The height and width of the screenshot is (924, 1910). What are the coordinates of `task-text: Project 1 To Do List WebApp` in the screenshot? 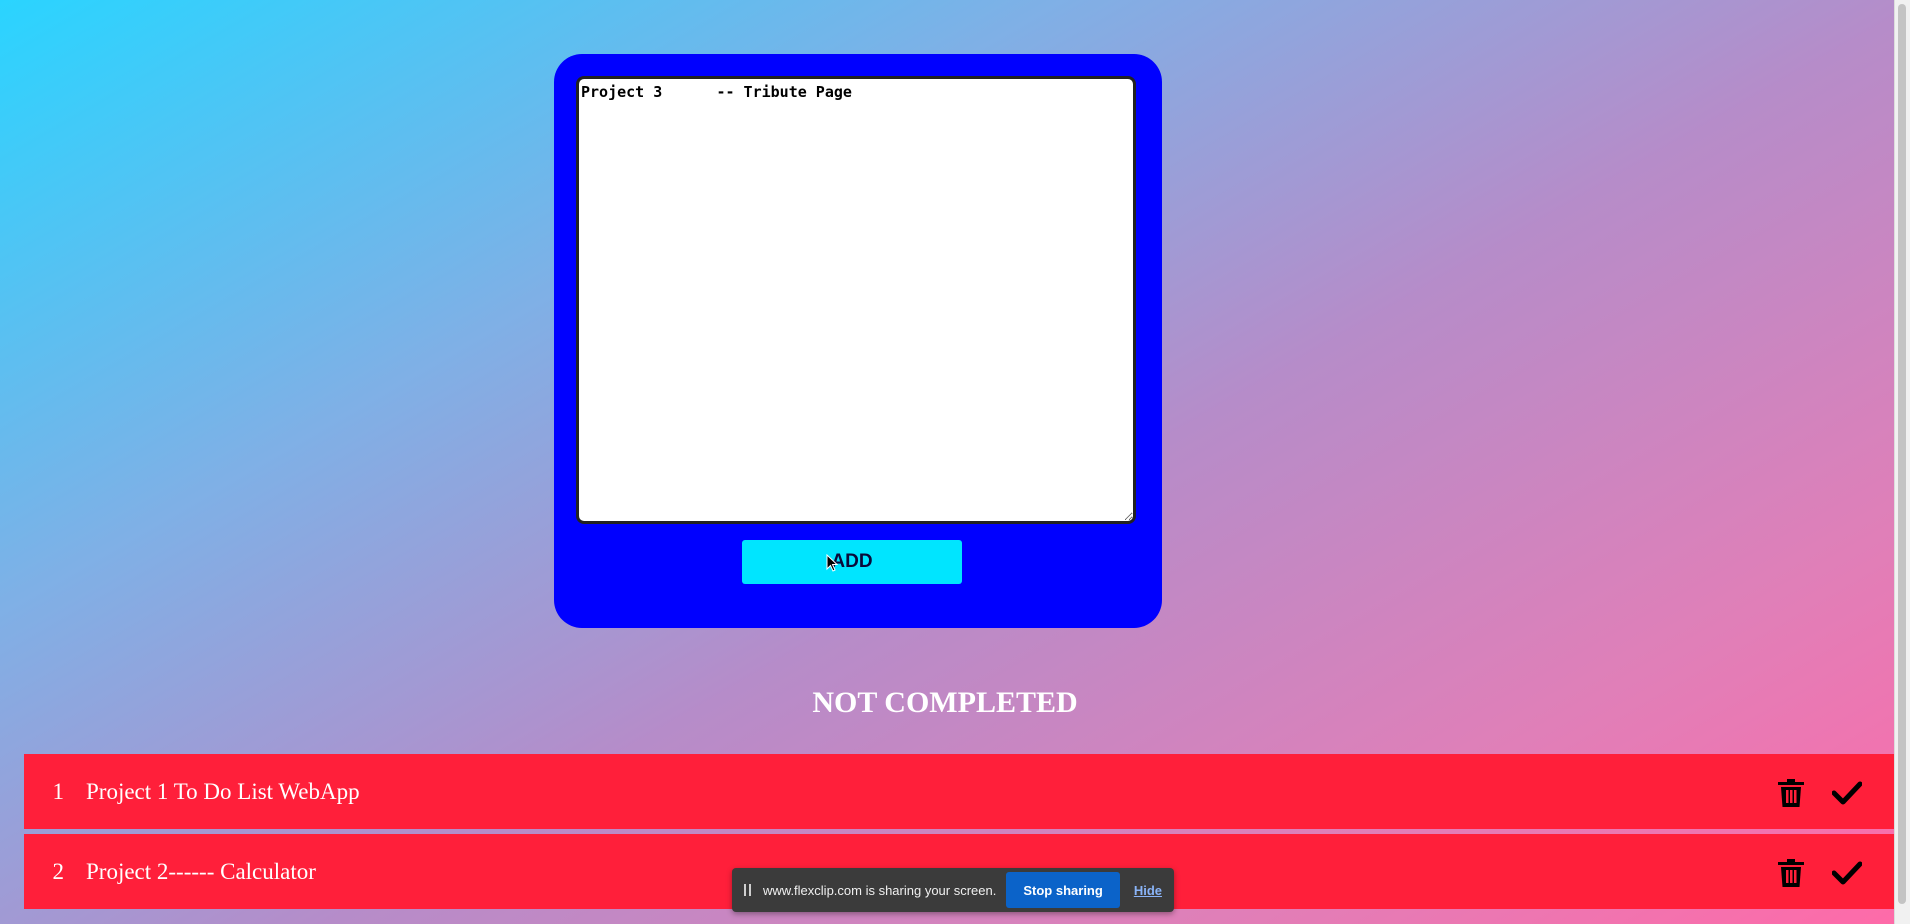 It's located at (223, 791).